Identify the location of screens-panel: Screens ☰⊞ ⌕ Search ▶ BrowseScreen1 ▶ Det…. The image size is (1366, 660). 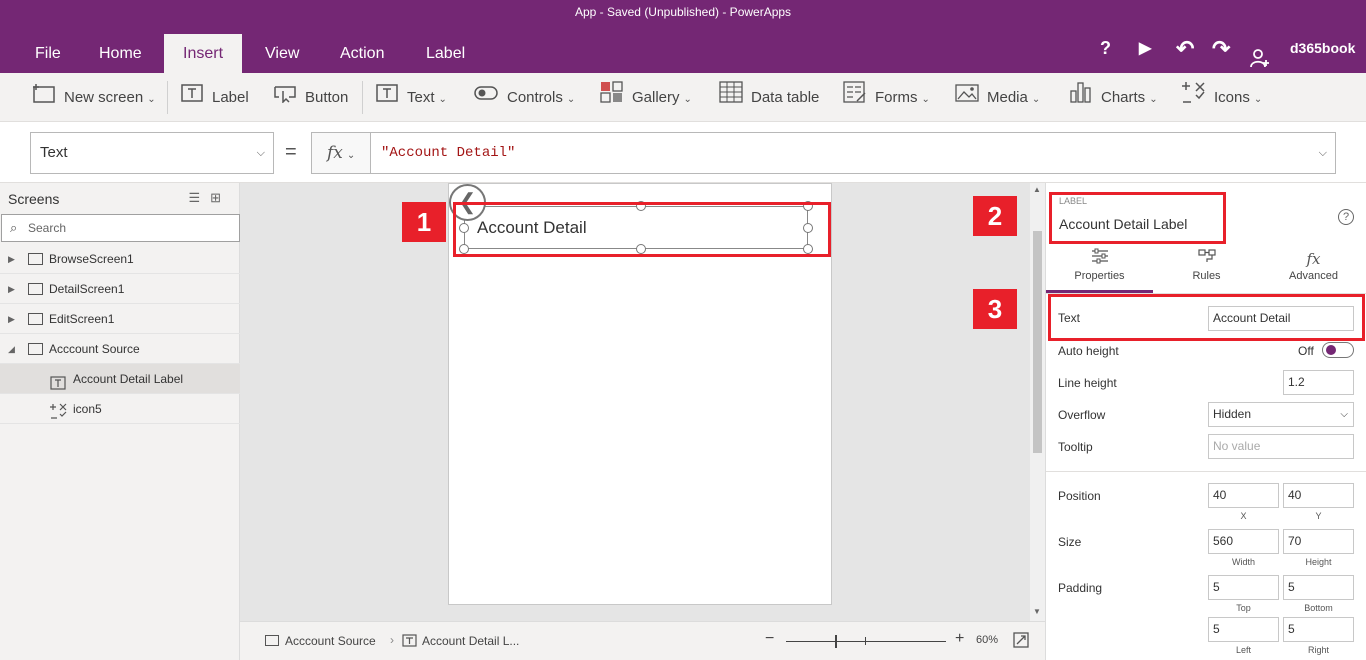
(120, 421).